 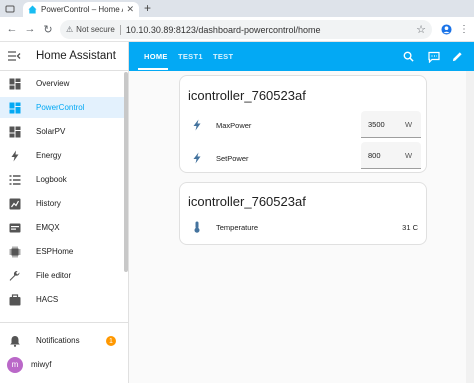 I want to click on notification-count-badge: 1, so click(x=111, y=341).